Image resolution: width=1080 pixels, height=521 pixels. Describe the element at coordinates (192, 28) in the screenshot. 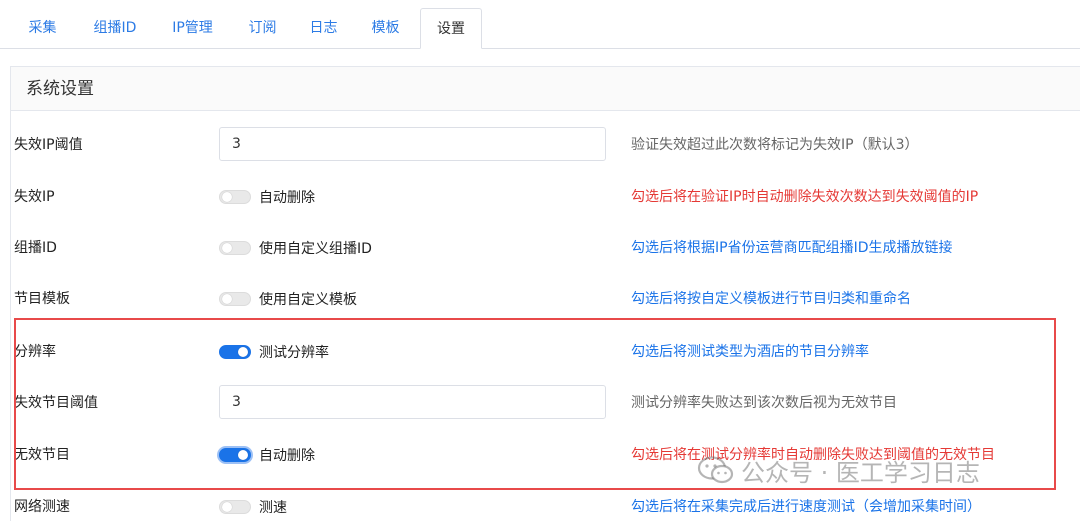

I see `tab-ip-management: IP管理` at that location.